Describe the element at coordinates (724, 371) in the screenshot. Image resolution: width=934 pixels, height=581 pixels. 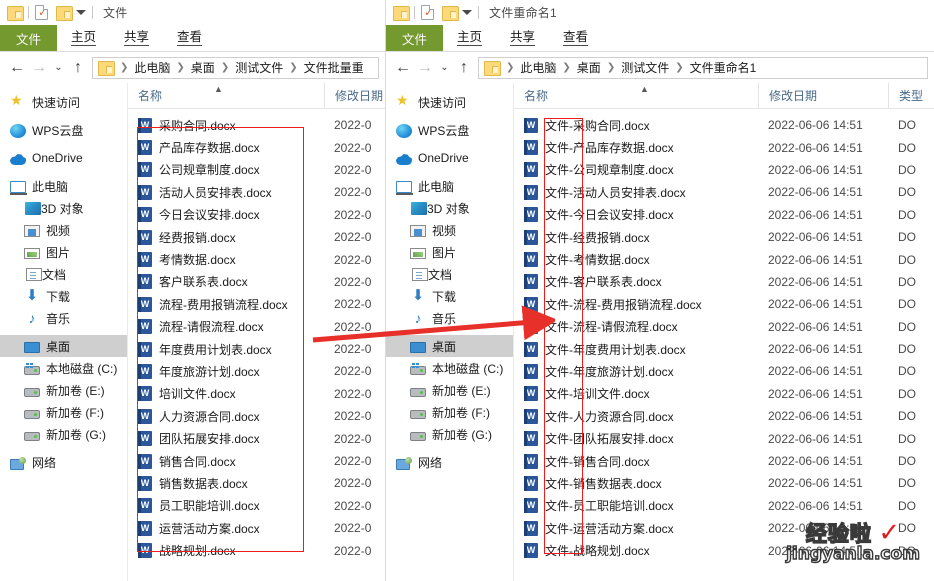
I see `table-row: W 文件-年度旅游计划.docx 2022-06-06 14:51 DO` at that location.